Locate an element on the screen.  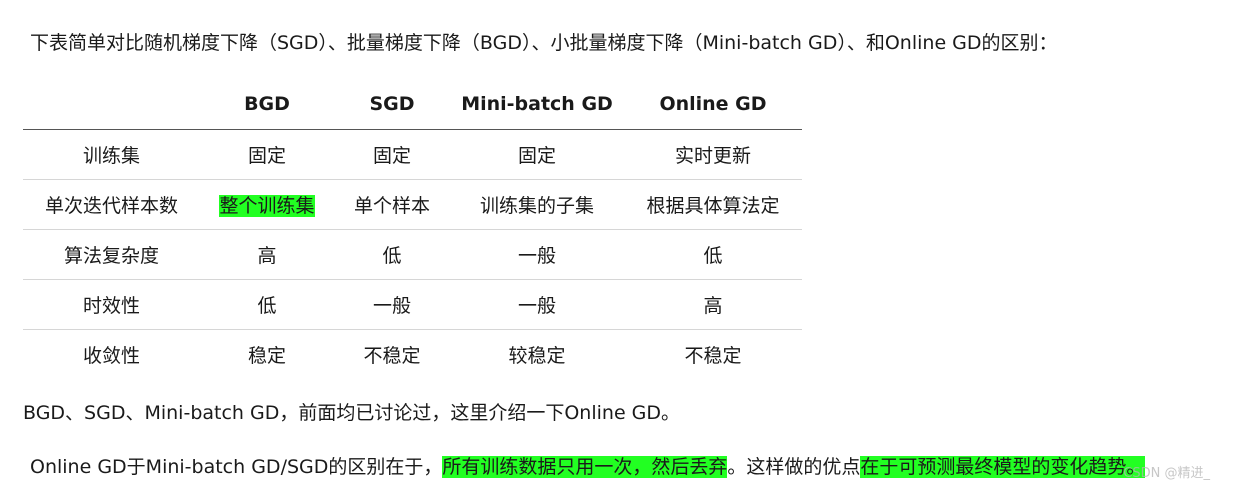
table-cell: 实时更新 is located at coordinates (713, 154).